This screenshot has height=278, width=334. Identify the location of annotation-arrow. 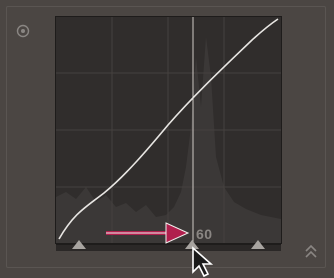
(148, 233).